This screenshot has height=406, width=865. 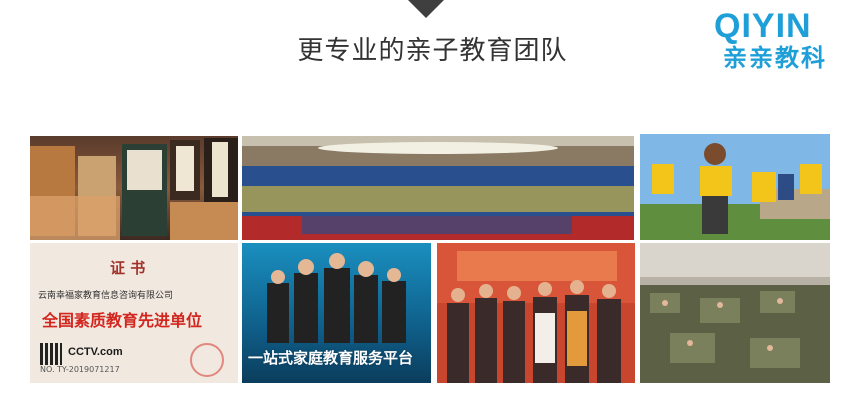 I want to click on camp-image, so click(x=735, y=313).